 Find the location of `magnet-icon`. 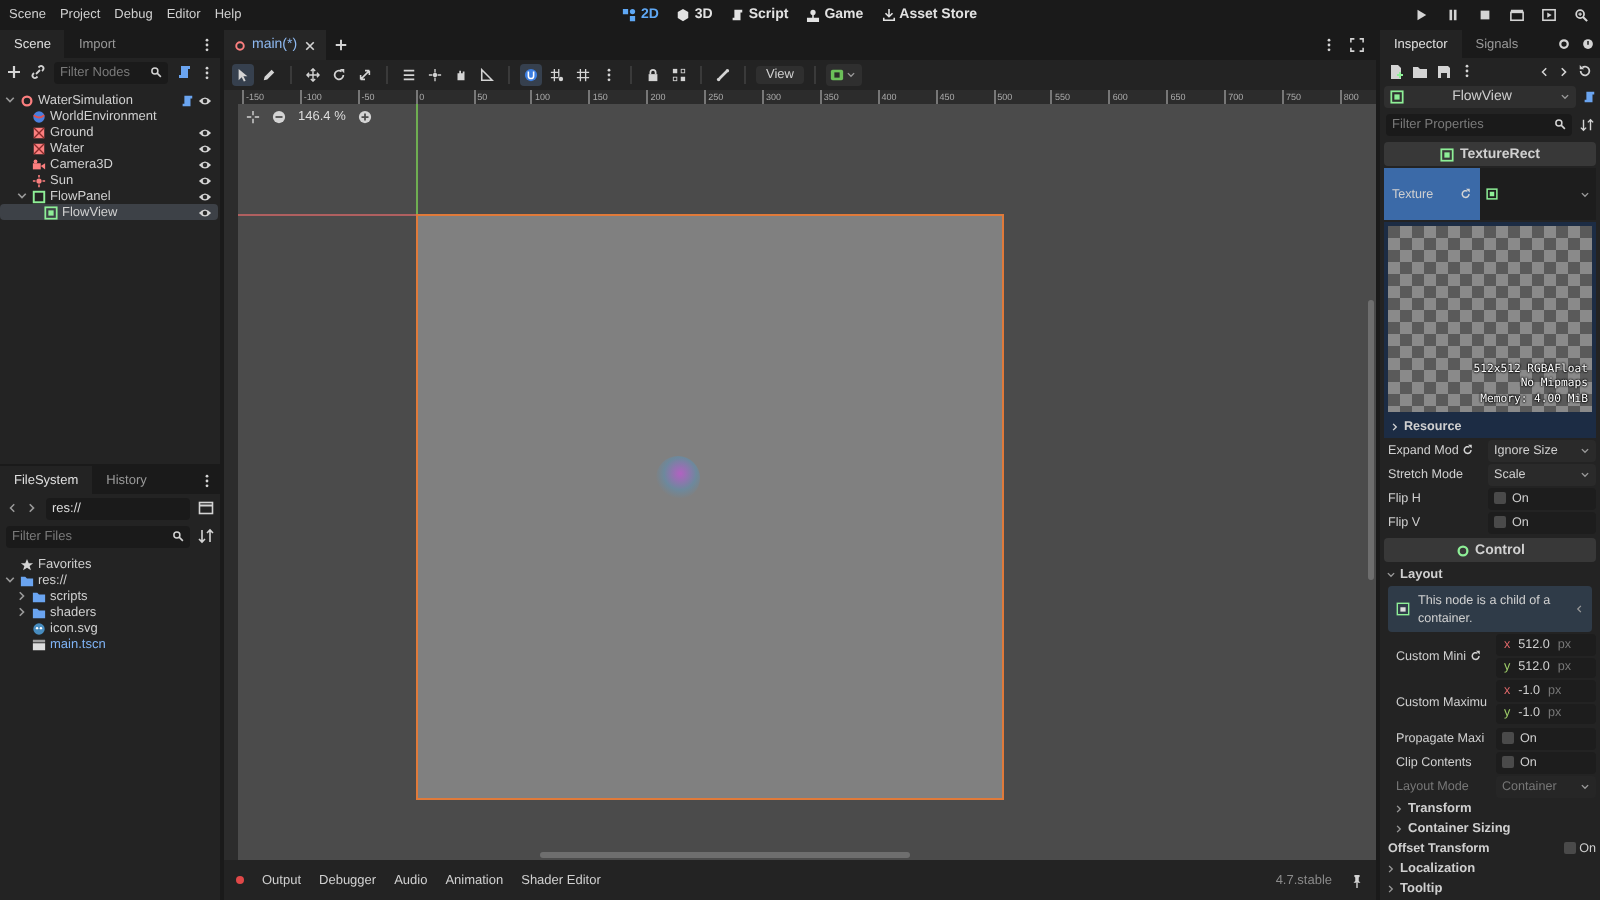

magnet-icon is located at coordinates (531, 75).